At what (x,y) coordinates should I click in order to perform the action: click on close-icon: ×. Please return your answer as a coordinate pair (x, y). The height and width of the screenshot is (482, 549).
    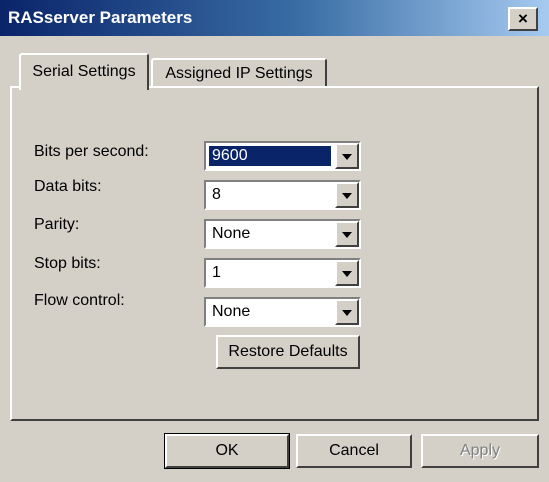
    Looking at the image, I should click on (523, 18).